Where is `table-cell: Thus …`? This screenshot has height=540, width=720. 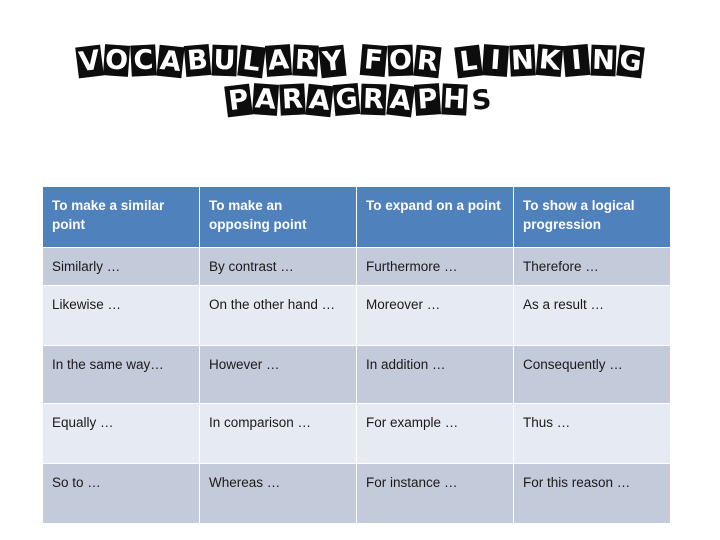
table-cell: Thus … is located at coordinates (592, 433).